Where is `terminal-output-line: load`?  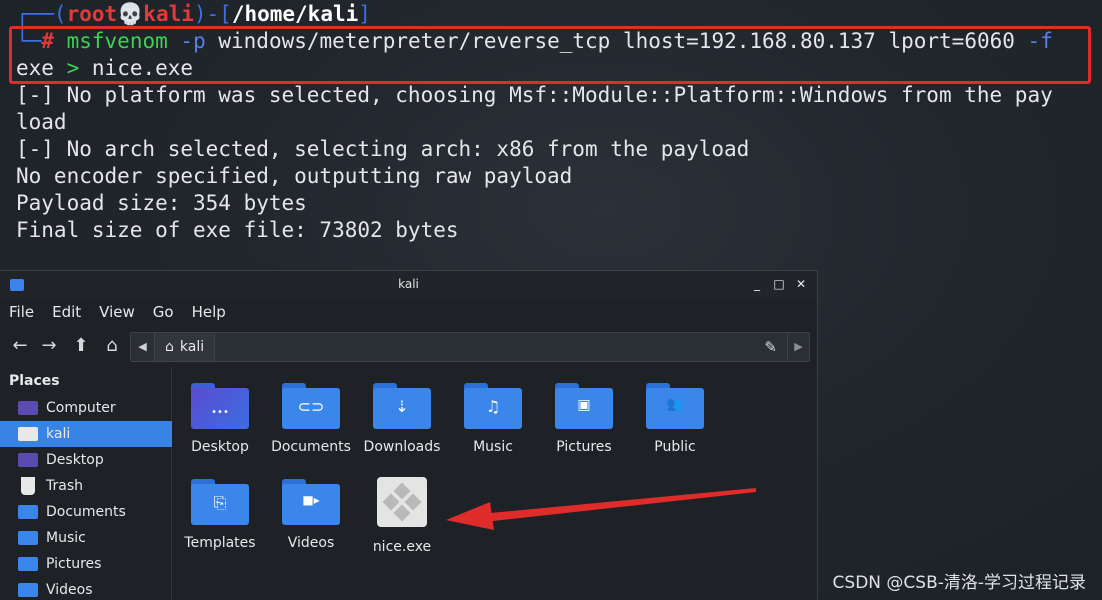
terminal-output-line: load is located at coordinates (41, 122).